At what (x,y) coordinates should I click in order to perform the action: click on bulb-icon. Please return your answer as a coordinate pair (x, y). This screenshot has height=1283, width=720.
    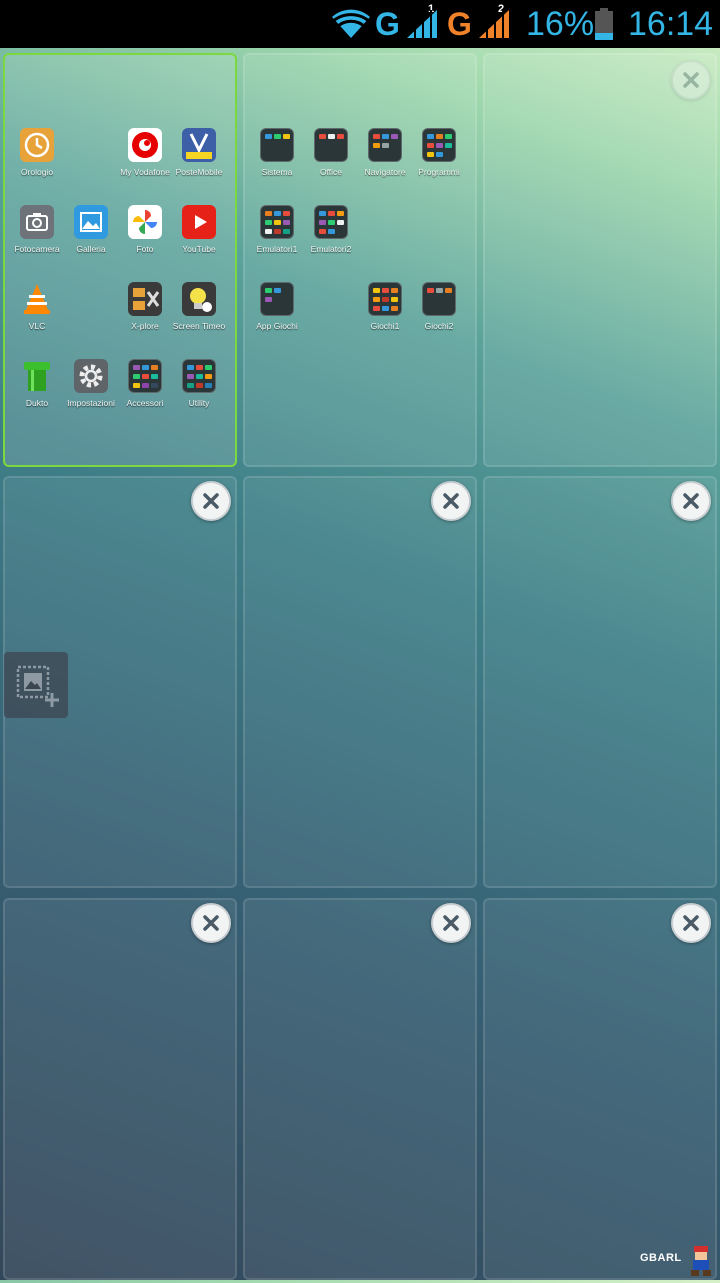
    Looking at the image, I should click on (199, 299).